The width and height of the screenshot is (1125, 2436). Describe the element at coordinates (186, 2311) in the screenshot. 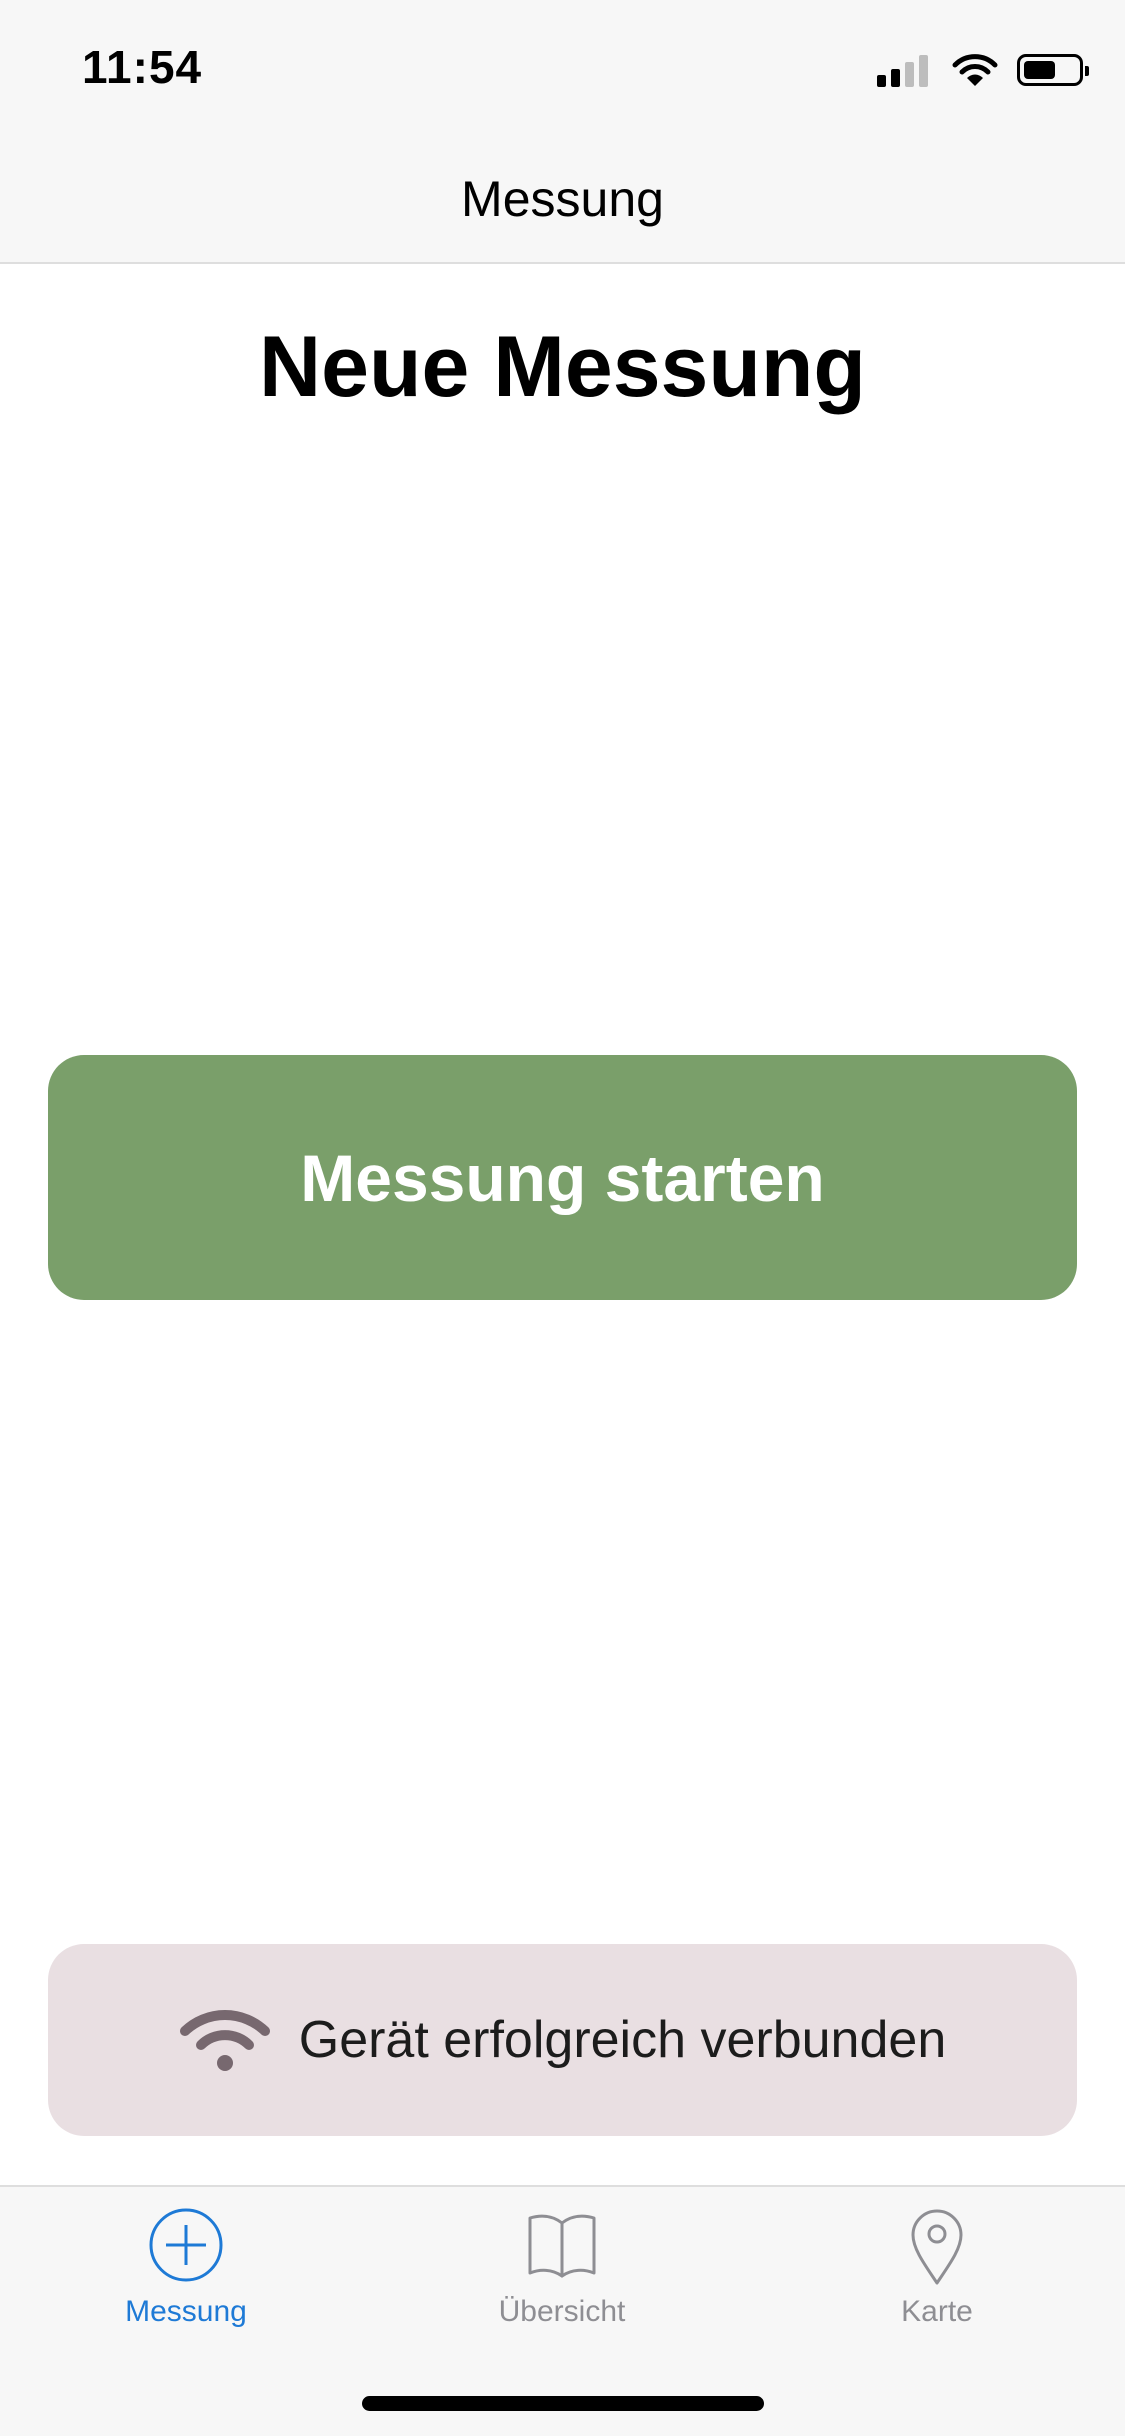

I see `tab-label: Messung` at that location.